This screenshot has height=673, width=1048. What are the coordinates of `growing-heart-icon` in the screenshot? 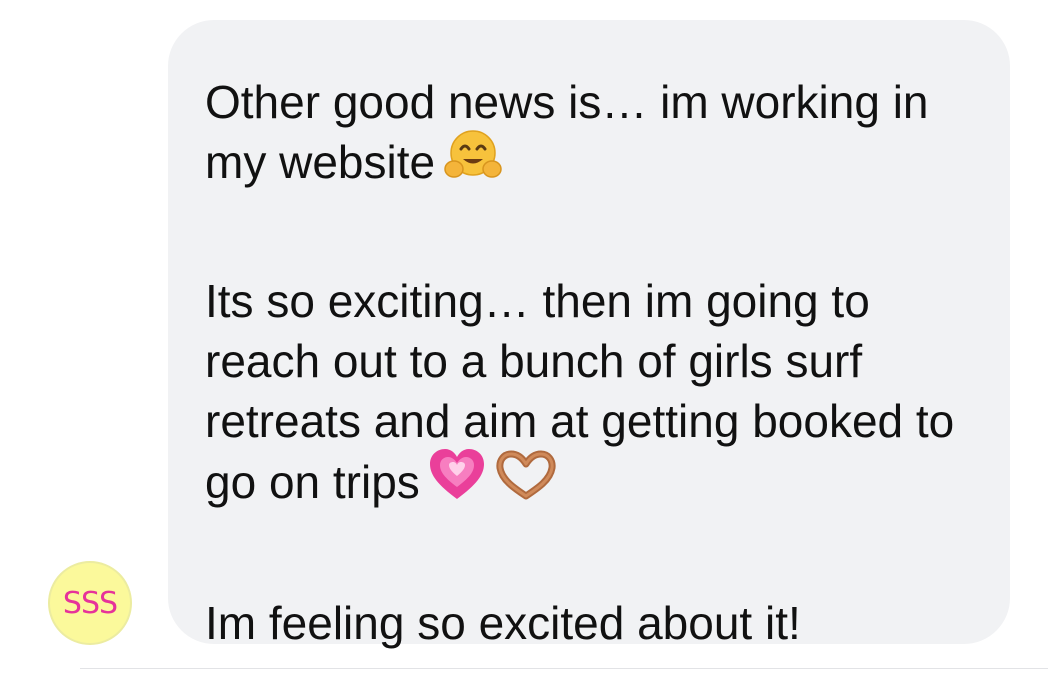 It's located at (457, 482).